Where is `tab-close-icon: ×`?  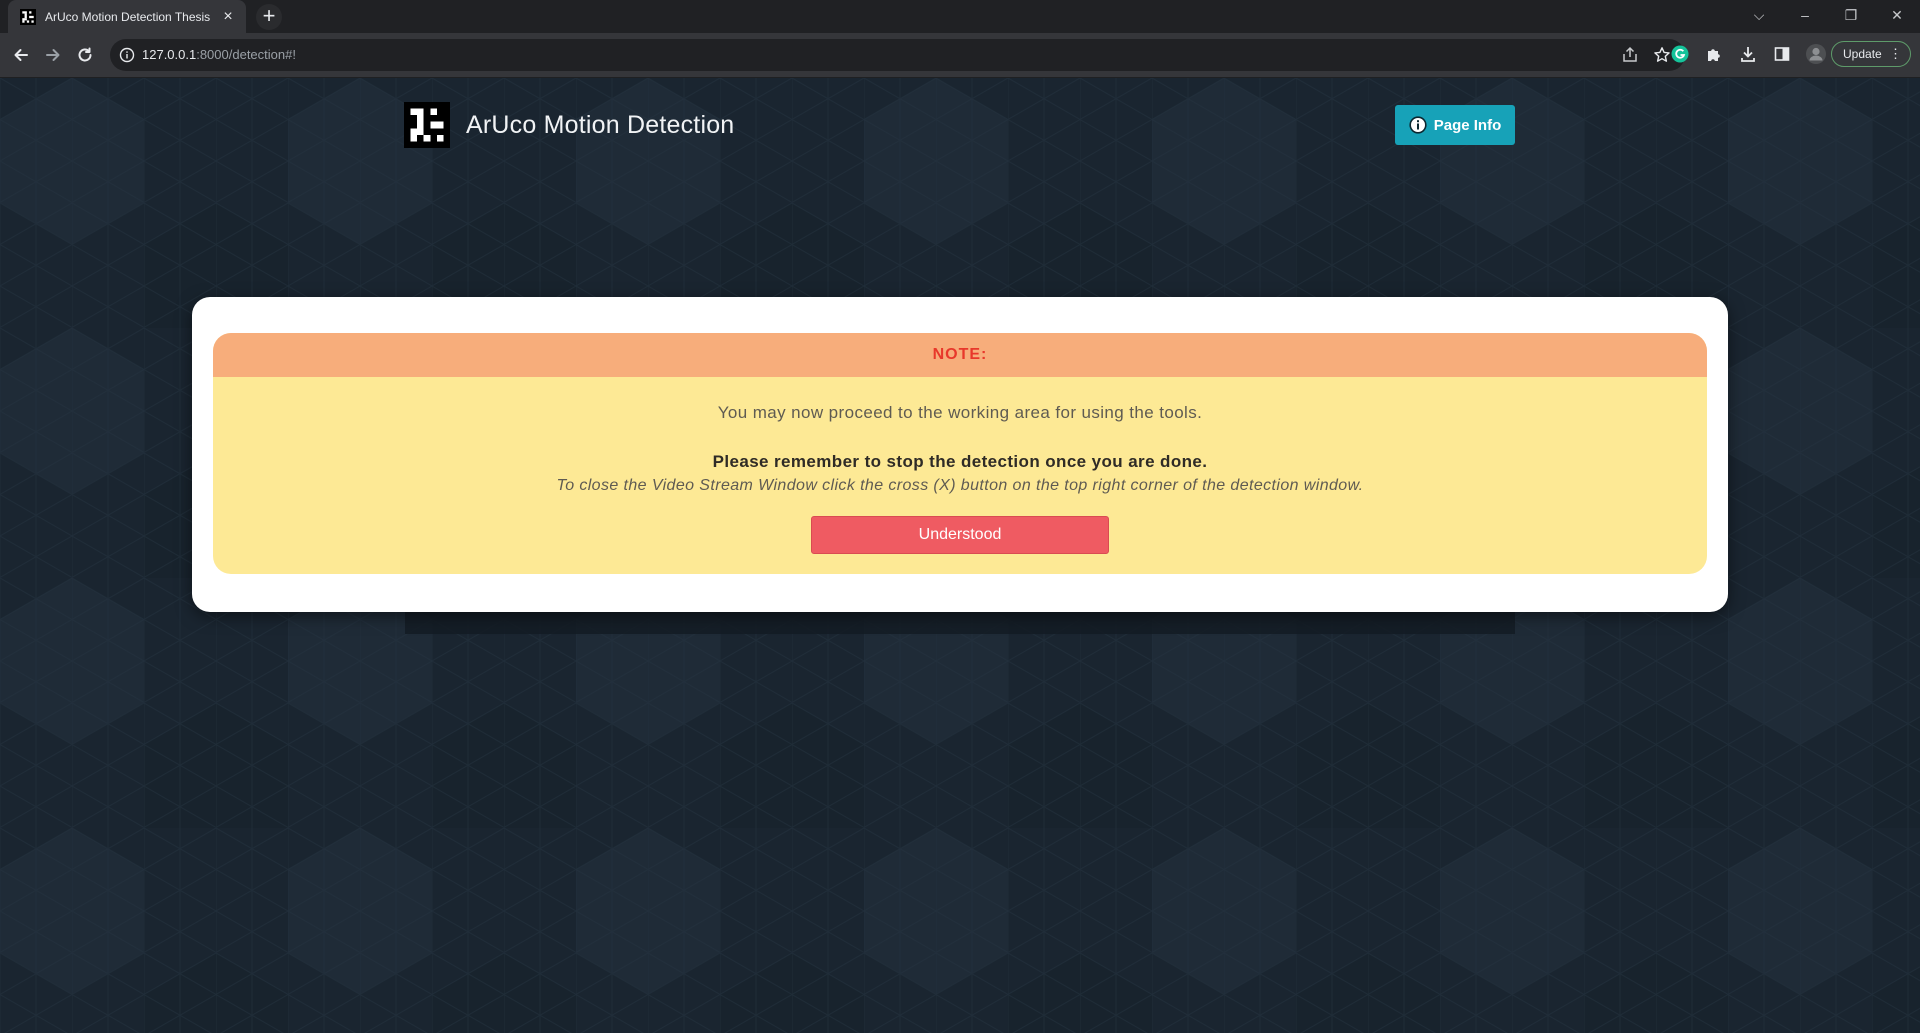
tab-close-icon: × is located at coordinates (228, 16).